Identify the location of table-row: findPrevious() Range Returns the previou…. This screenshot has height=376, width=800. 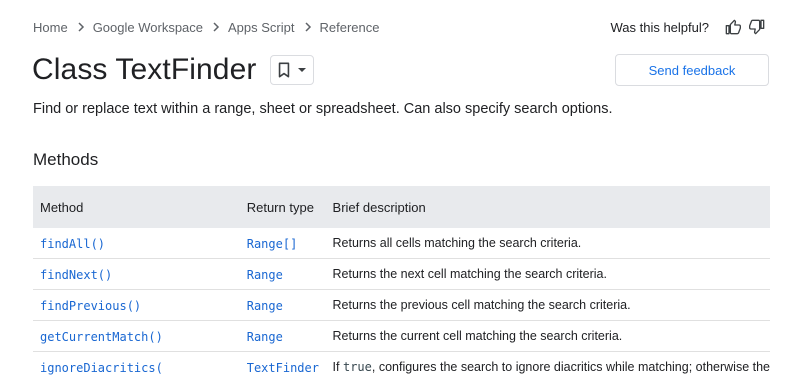
(401, 305).